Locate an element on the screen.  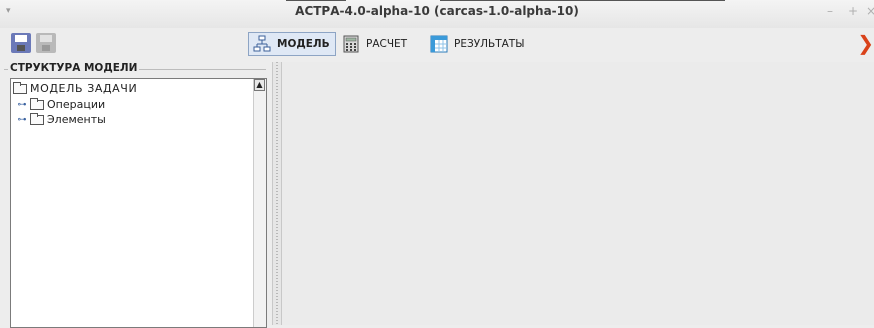
exit-button: ❯ is located at coordinates (865, 43).